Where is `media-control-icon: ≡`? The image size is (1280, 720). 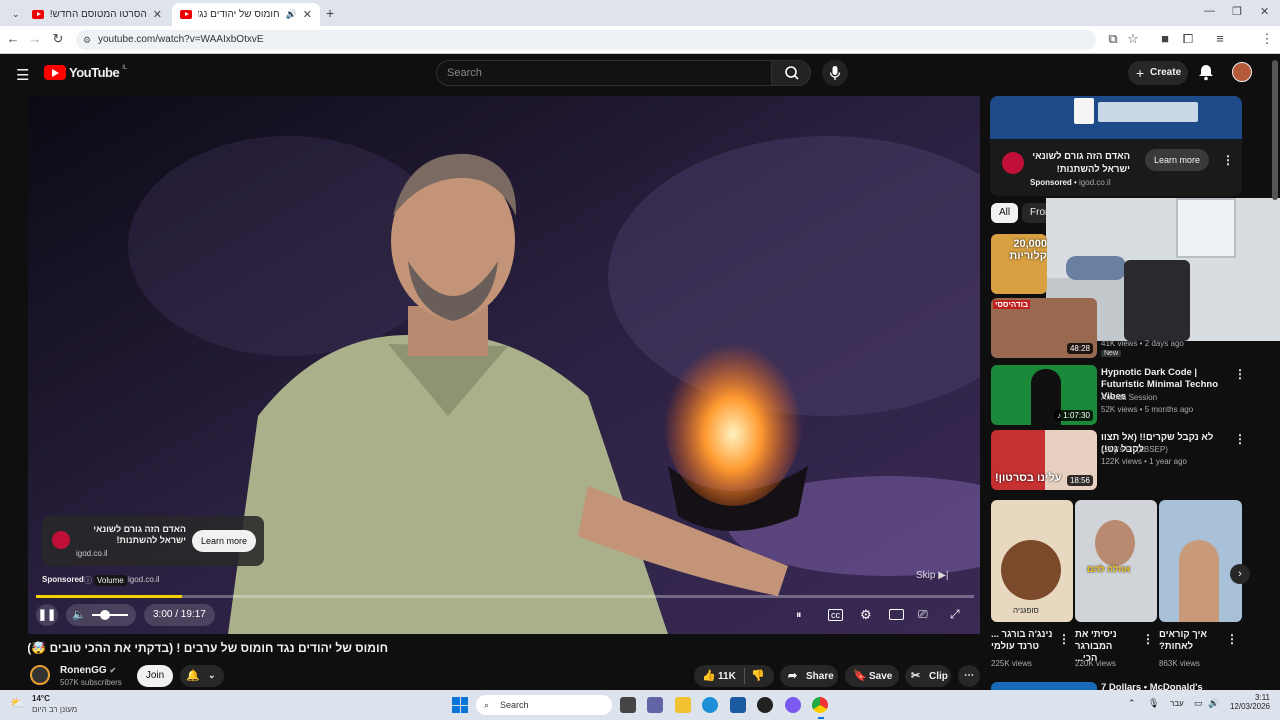 media-control-icon: ≡ is located at coordinates (1220, 38).